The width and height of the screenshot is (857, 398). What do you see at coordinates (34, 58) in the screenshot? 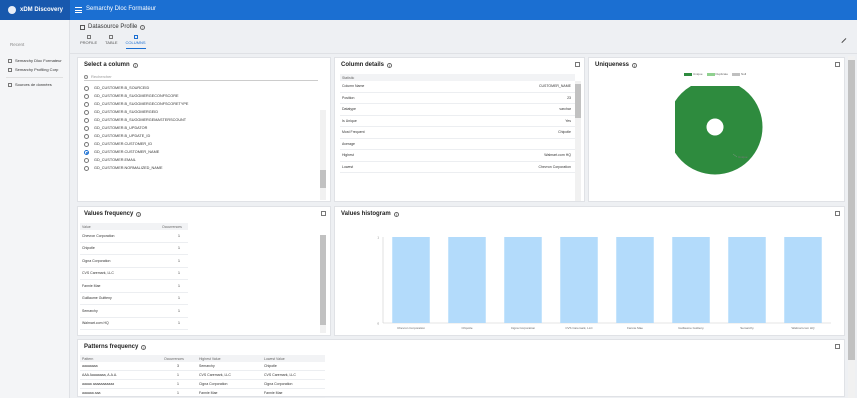
I see `sidebar-item-dloc-formateur: Semarchy Dloc Formateur` at bounding box center [34, 58].